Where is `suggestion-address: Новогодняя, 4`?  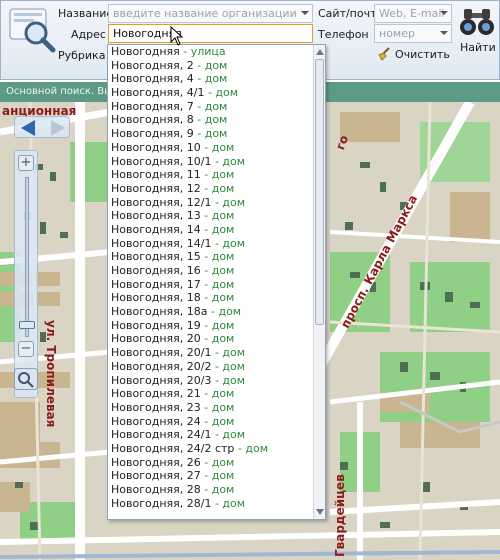
suggestion-address: Новогодняя, 4 is located at coordinates (152, 79).